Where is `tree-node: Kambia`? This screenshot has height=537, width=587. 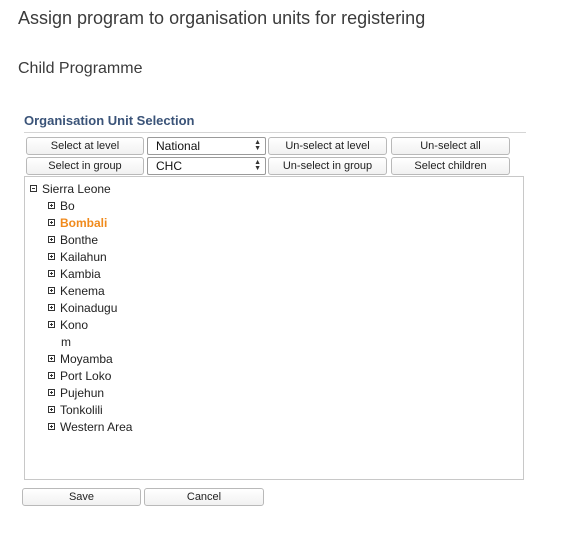
tree-node: Kambia is located at coordinates (74, 273).